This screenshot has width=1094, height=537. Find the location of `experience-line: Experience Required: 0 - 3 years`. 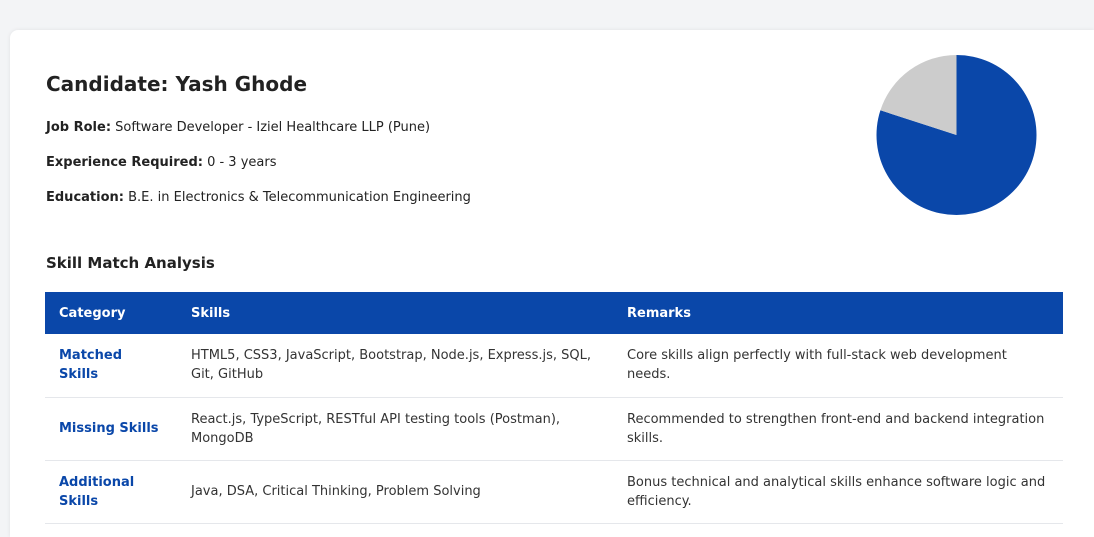

experience-line: Experience Required: 0 - 3 years is located at coordinates (161, 162).